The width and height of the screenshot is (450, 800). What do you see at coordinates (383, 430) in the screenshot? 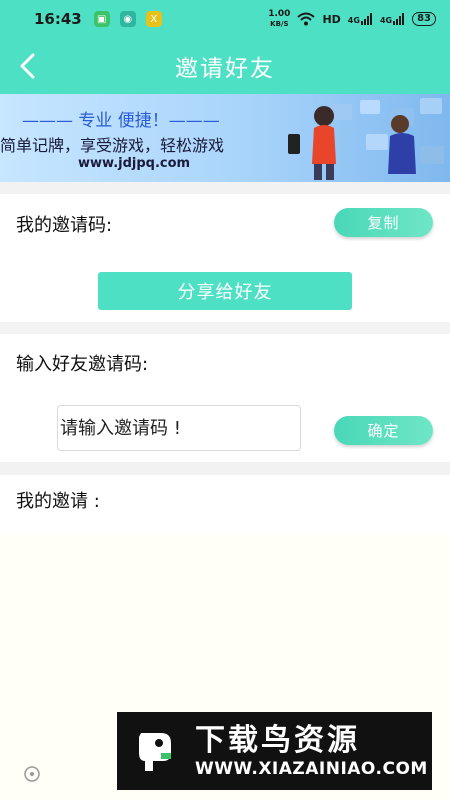
I see `confirm-button: 确定` at bounding box center [383, 430].